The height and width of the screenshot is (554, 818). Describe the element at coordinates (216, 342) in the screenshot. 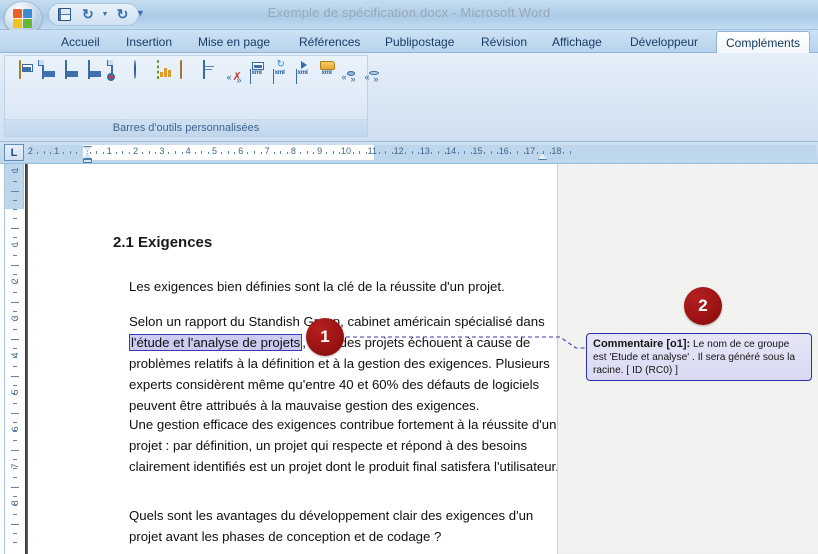

I see `highlighted-selection: l'étude et l'analyse de projets` at that location.